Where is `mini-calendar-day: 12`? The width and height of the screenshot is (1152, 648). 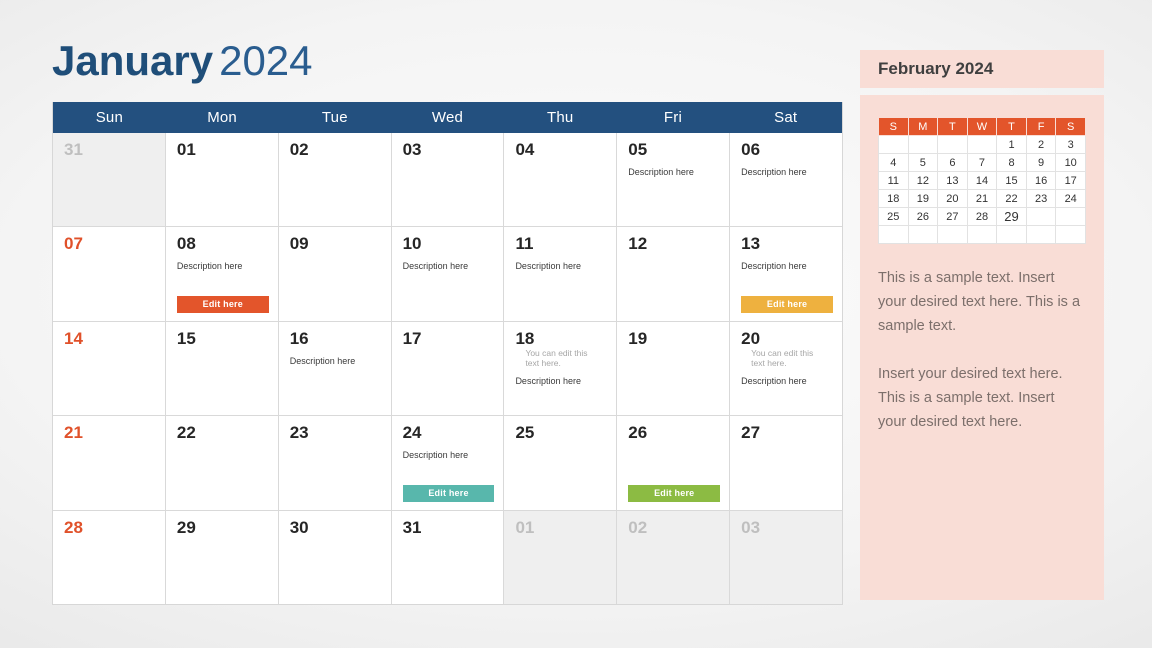
mini-calendar-day: 12 is located at coordinates (923, 180).